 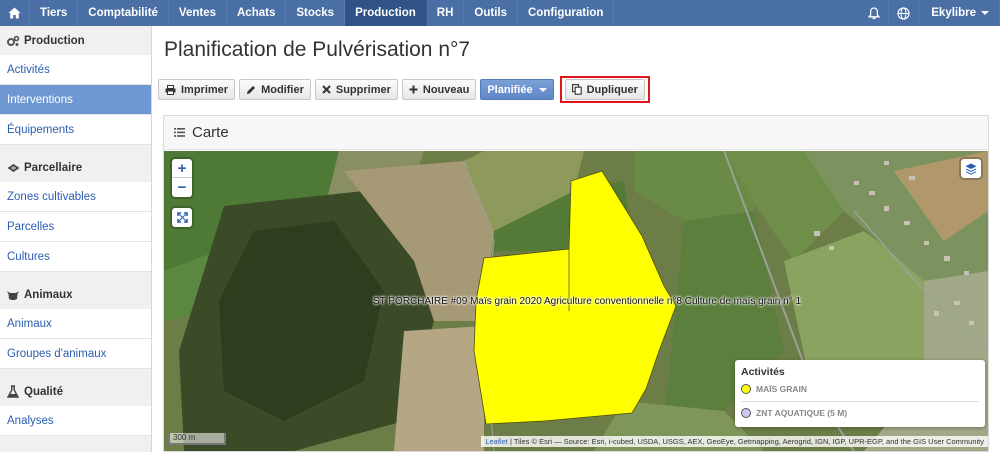 What do you see at coordinates (317, 49) in the screenshot?
I see `page-title: Planification de Pulvérisation n°7` at bounding box center [317, 49].